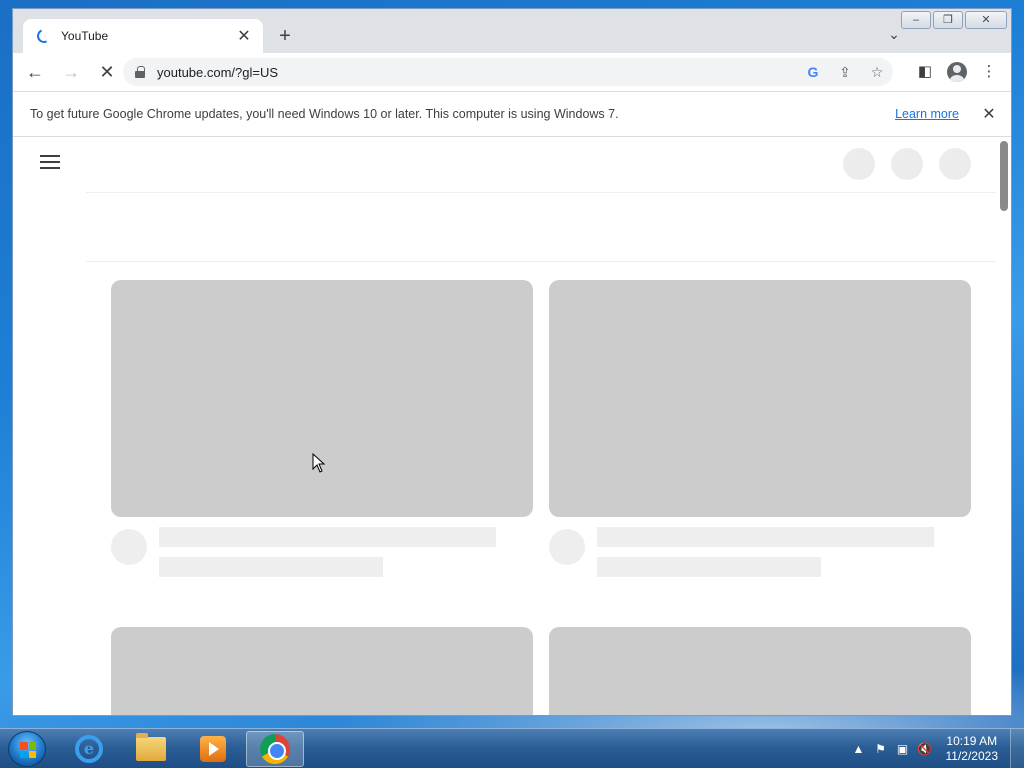  I want to click on network-icon: ▣, so click(903, 749).